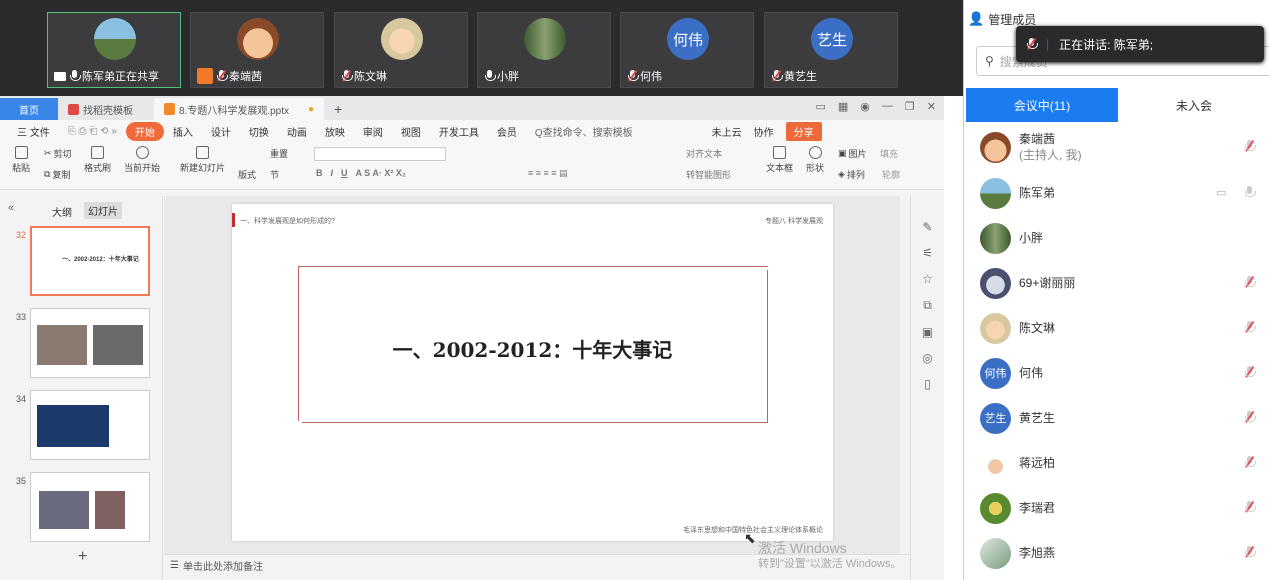 The height and width of the screenshot is (580, 1269). What do you see at coordinates (803, 131) in the screenshot?
I see `share-button: 分享` at bounding box center [803, 131].